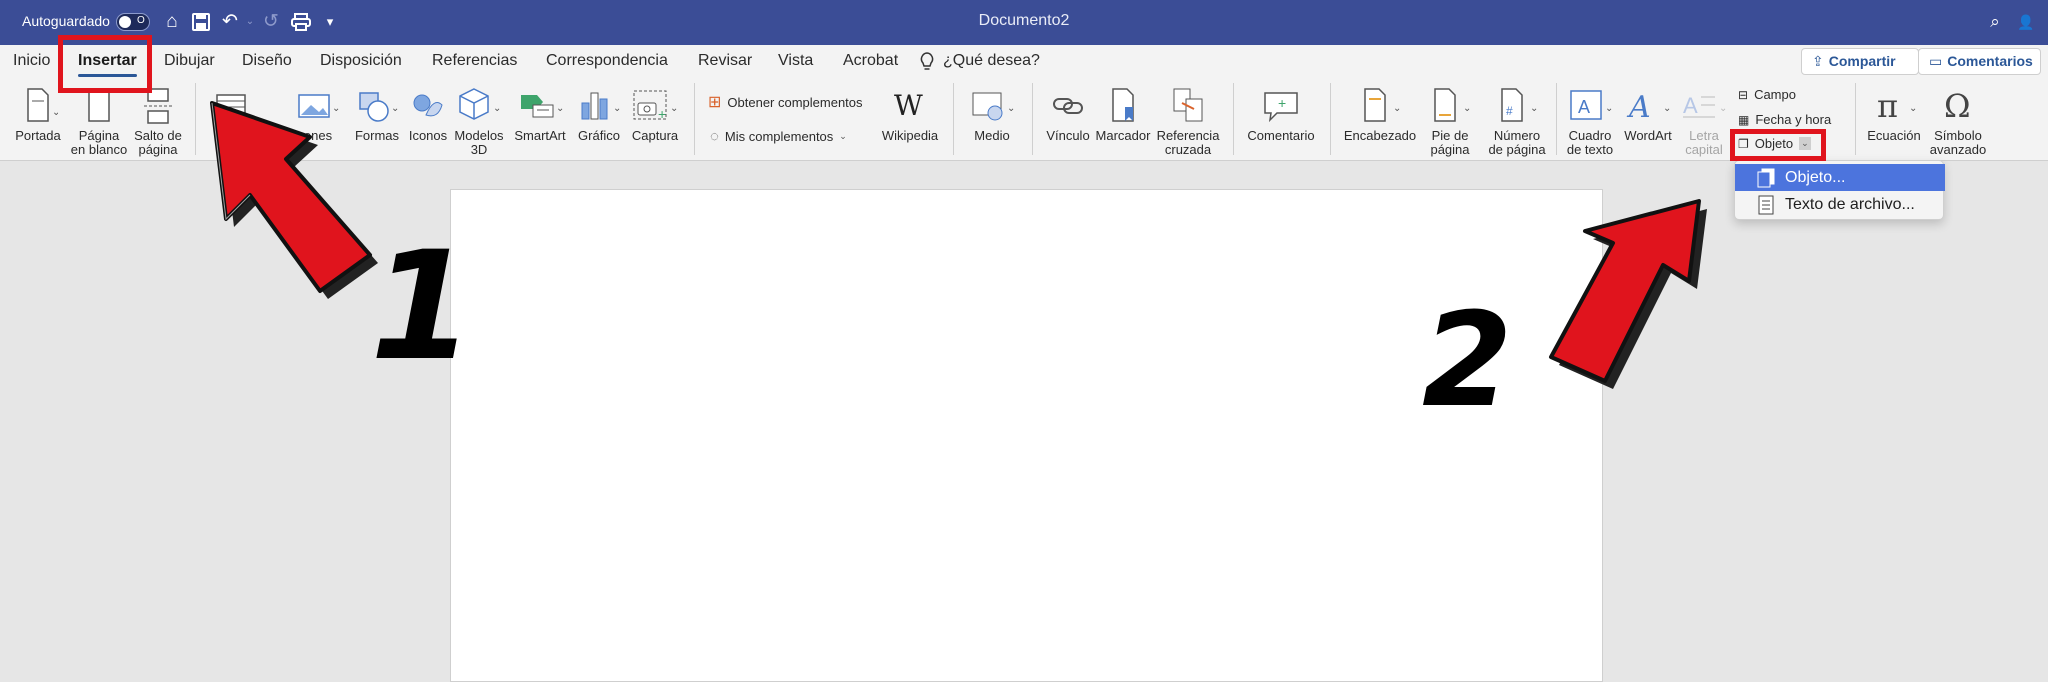 The width and height of the screenshot is (2048, 682). Describe the element at coordinates (1887, 106) in the screenshot. I see `svg-text: π` at that location.